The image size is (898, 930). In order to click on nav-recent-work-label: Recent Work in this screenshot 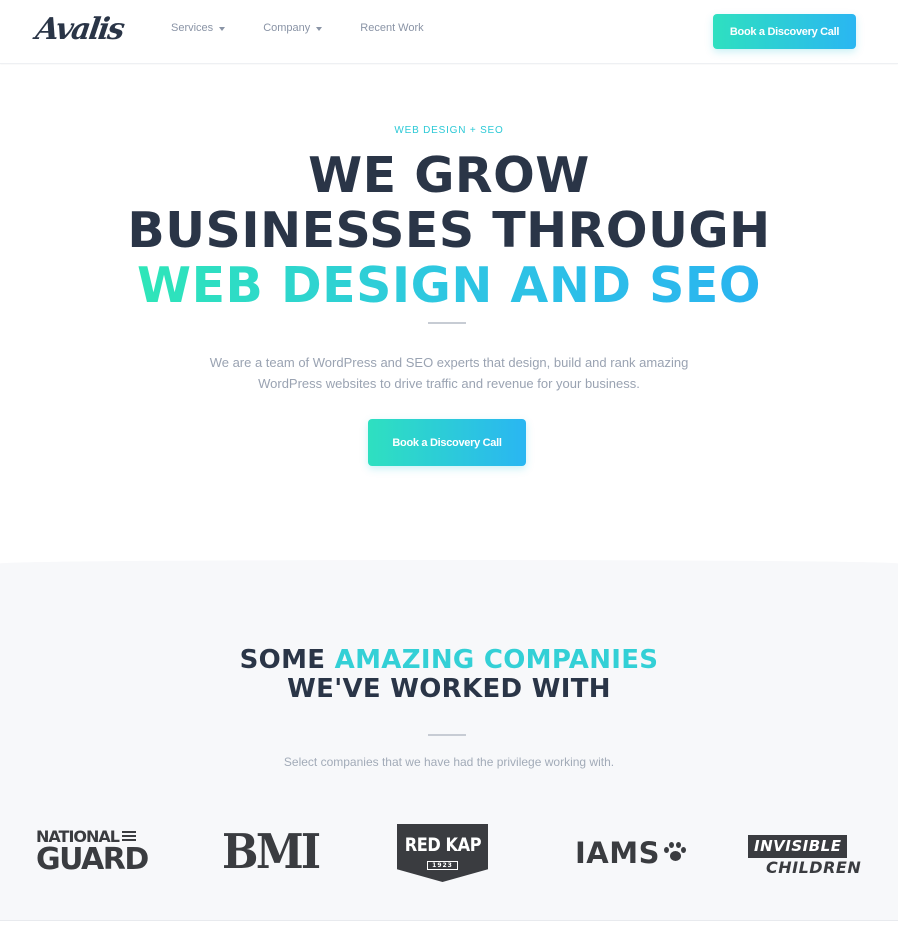, I will do `click(392, 28)`.